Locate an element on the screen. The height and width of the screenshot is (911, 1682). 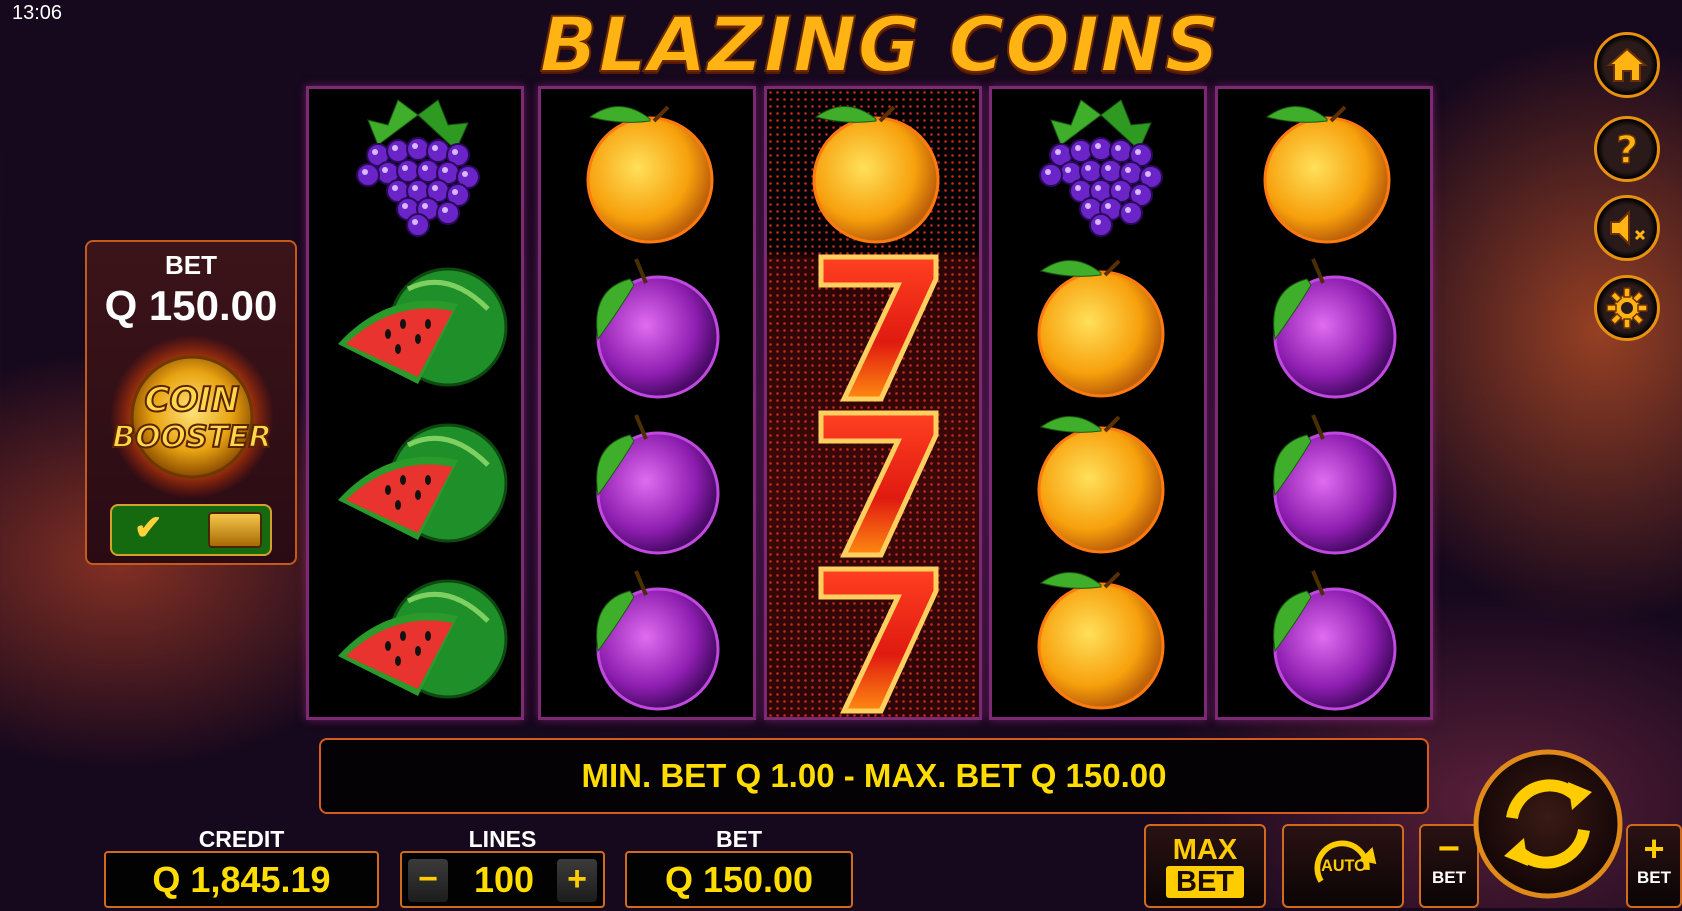
lines-control: − 100 + is located at coordinates (502, 879).